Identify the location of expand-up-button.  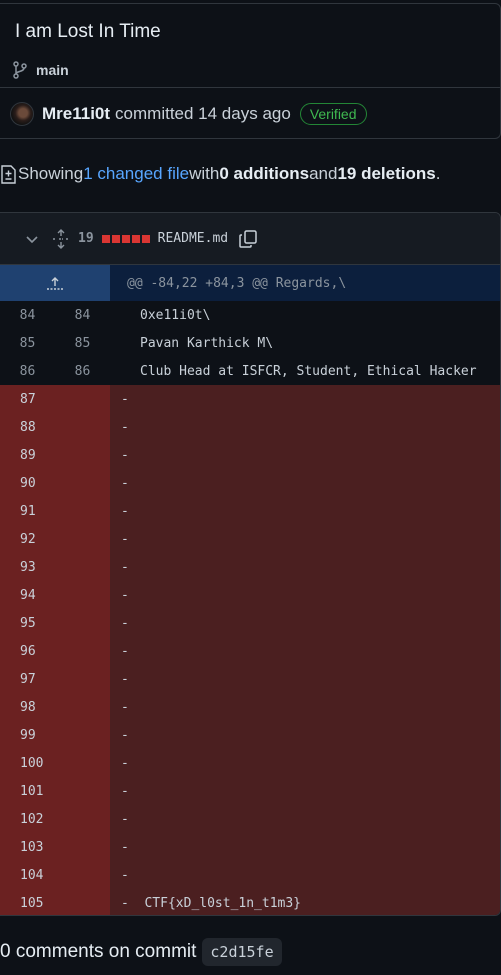
(55, 283).